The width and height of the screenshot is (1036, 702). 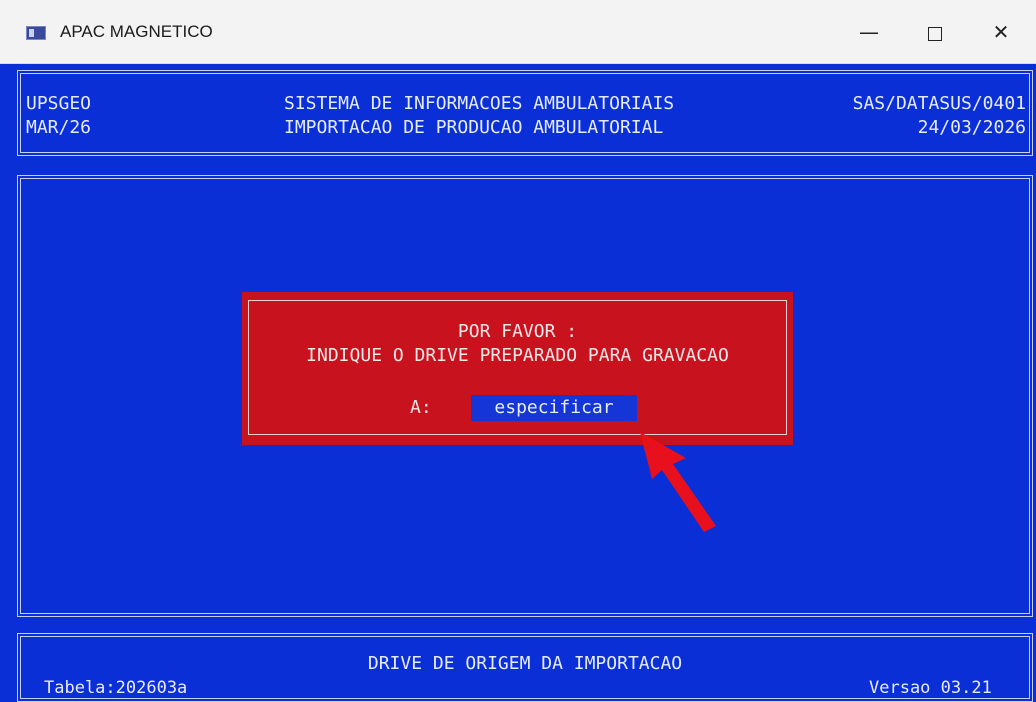 I want to click on system-name: SISTEMA DE INFORMACOES AMBULATORIAIS, so click(x=479, y=103).